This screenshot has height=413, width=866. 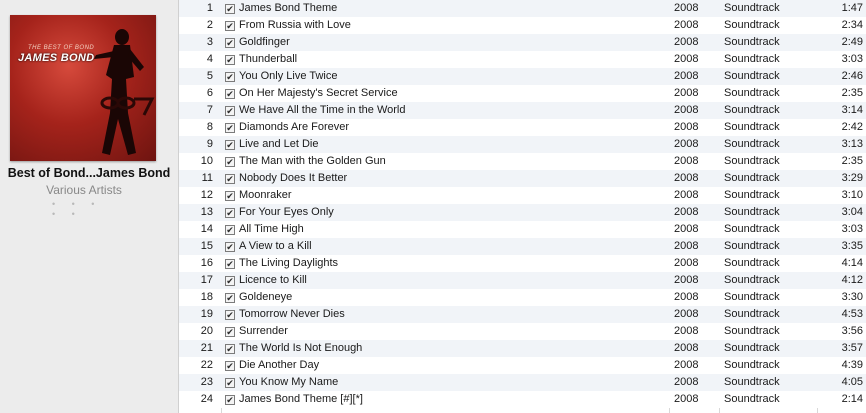 What do you see at coordinates (206, 161) in the screenshot?
I see `track-number: 10` at bounding box center [206, 161].